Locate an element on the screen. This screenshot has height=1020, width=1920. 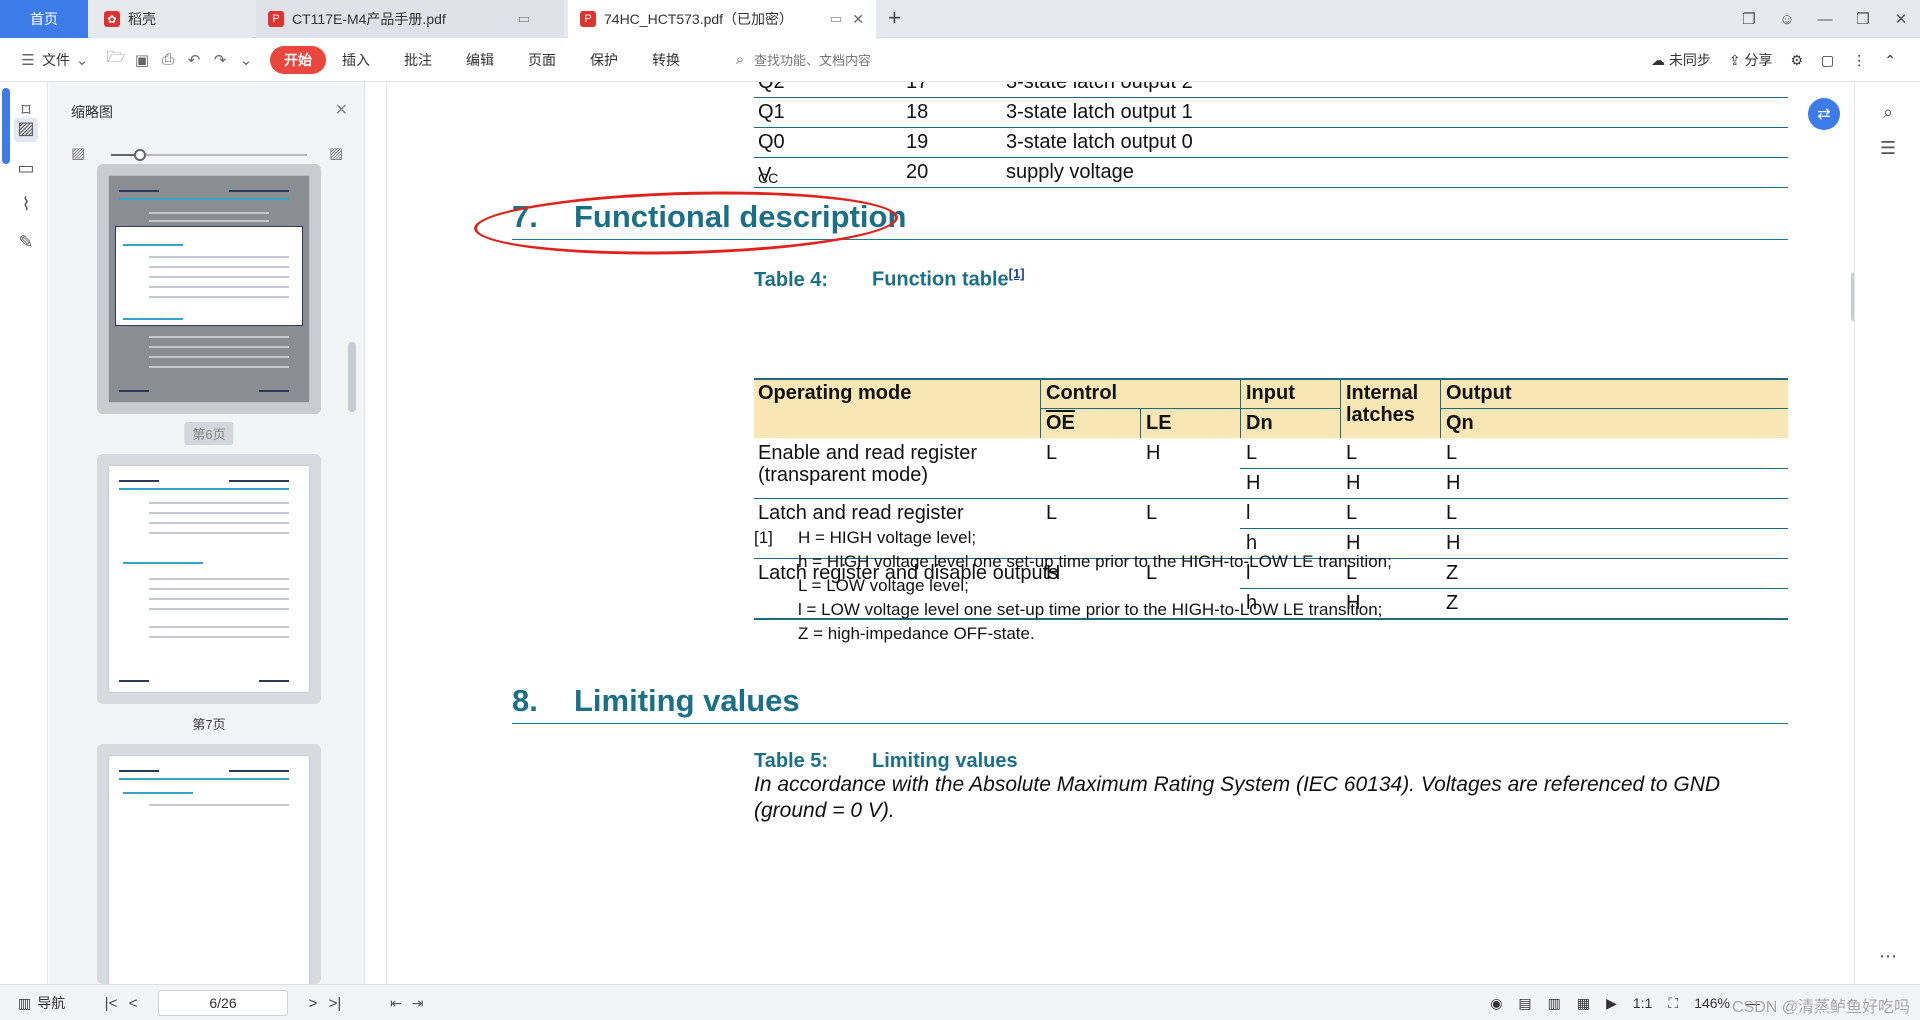
cell-qn: Z is located at coordinates (1452, 573).